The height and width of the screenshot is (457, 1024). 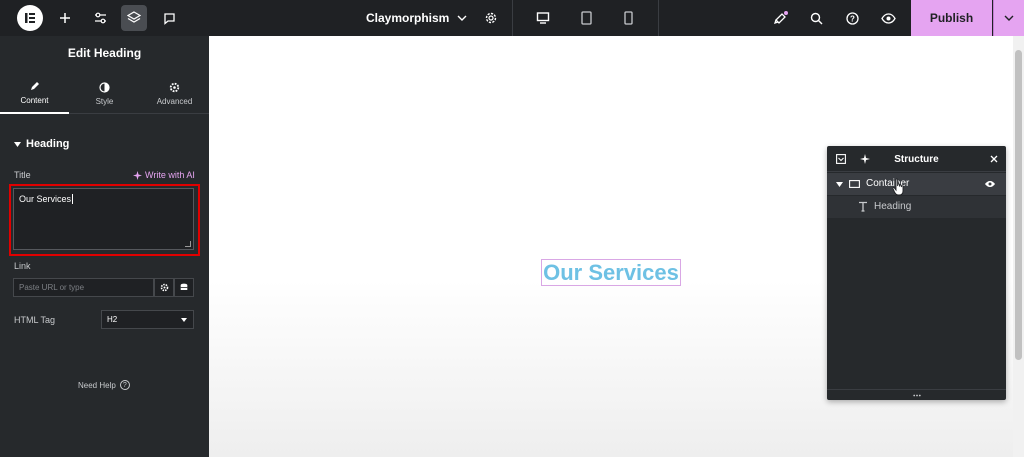 I want to click on desktop-icon, so click(x=543, y=18).